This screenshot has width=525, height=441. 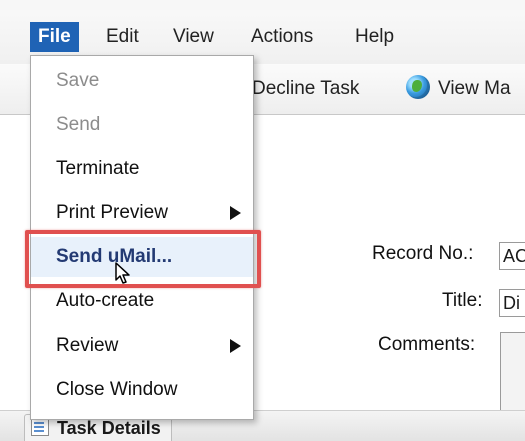 What do you see at coordinates (462, 300) in the screenshot?
I see `title-label: Title:` at bounding box center [462, 300].